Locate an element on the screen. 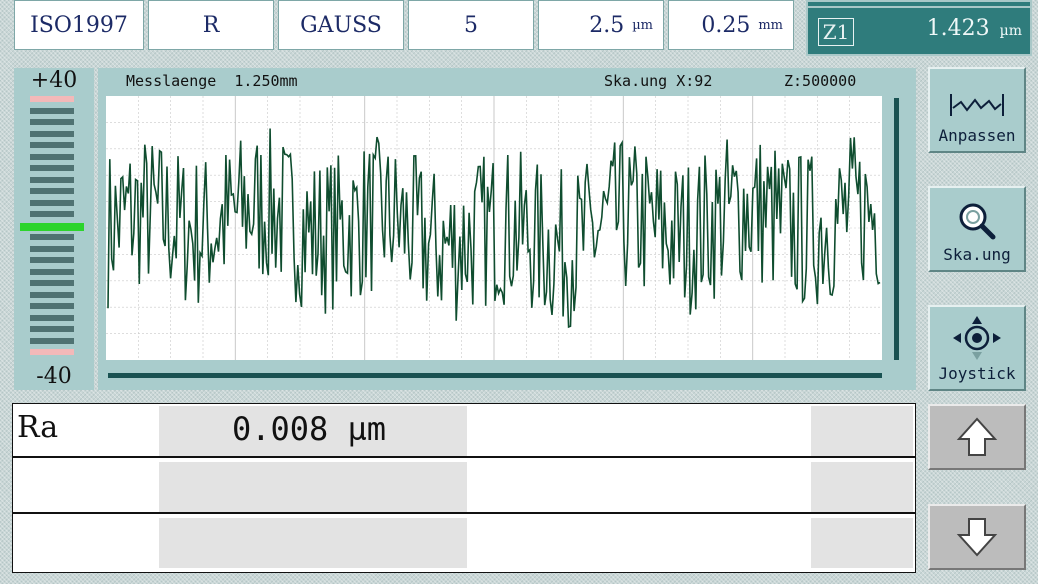 Image resolution: width=1038 pixels, height=584 pixels. horizontal-scroll-bar is located at coordinates (495, 375).